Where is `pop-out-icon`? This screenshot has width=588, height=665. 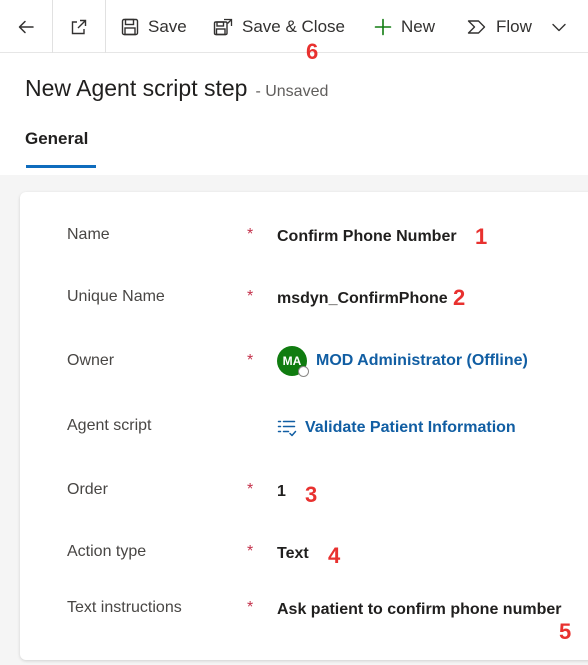
pop-out-icon is located at coordinates (79, 27).